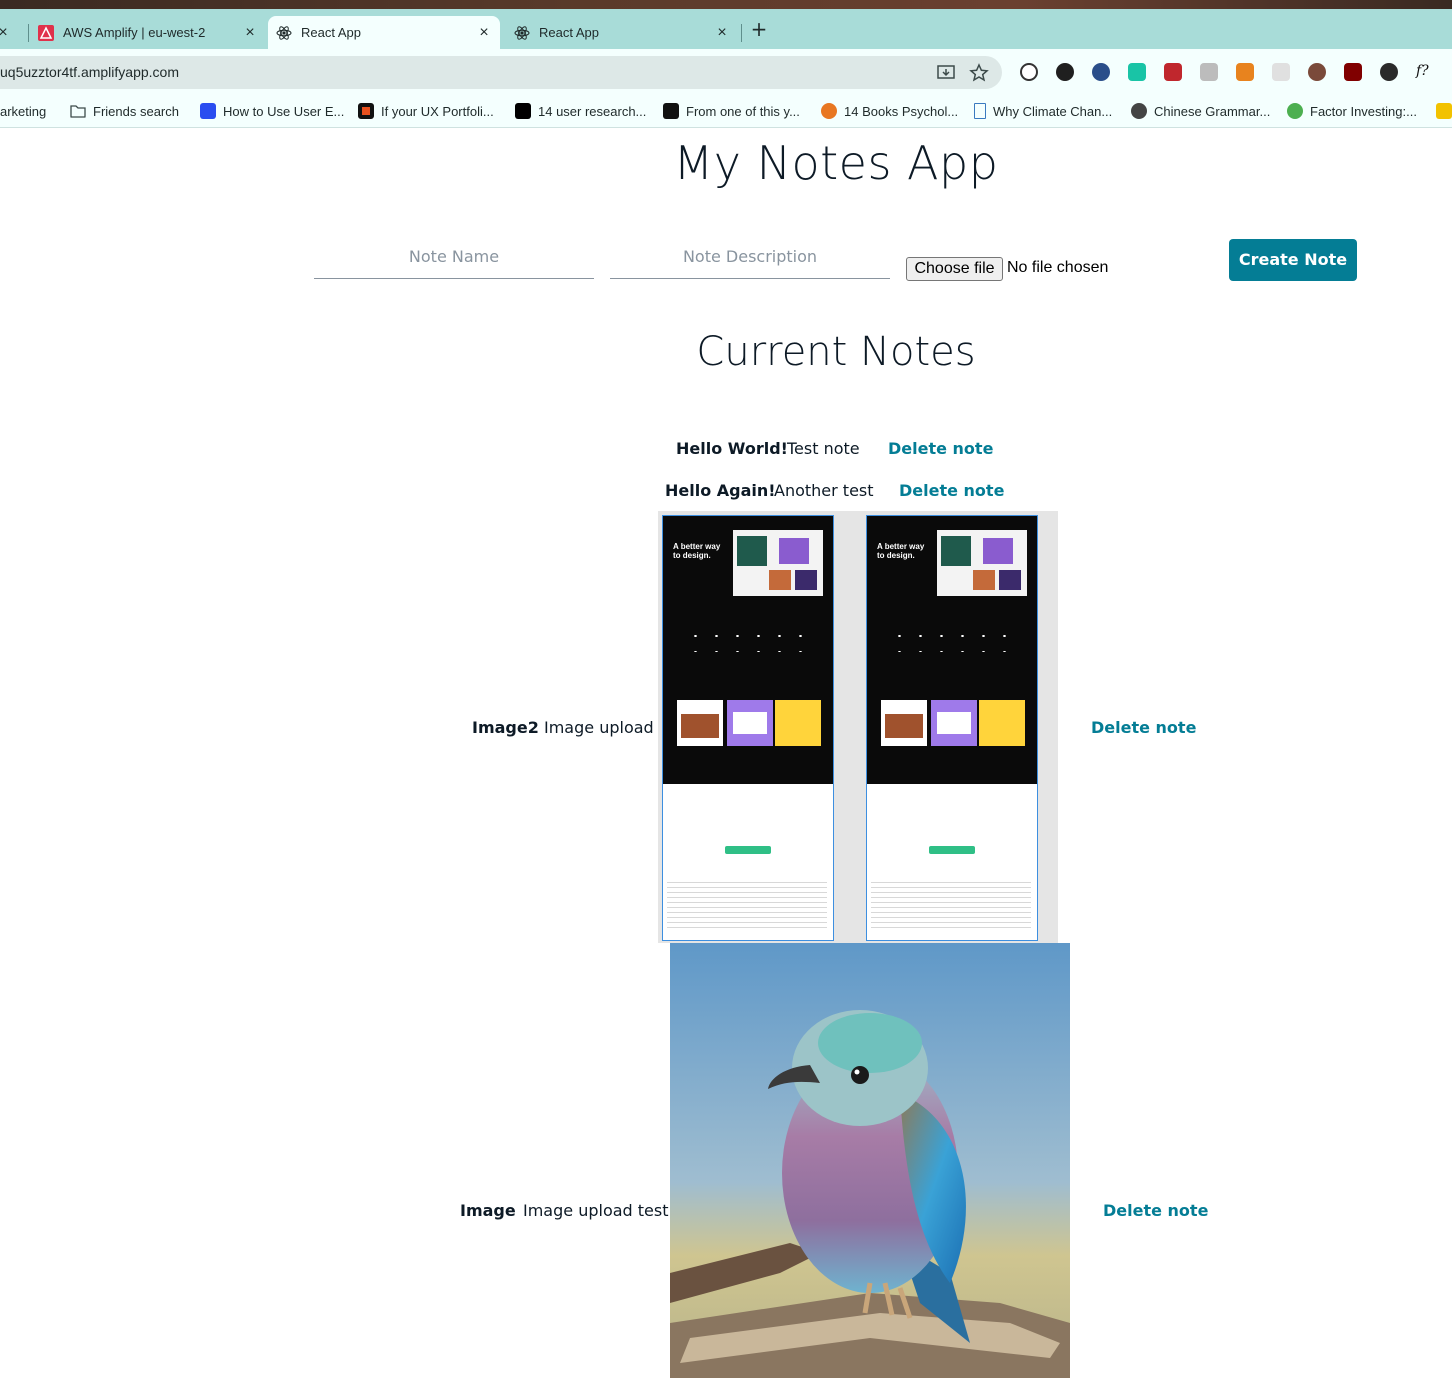 This screenshot has width=1452, height=1378. What do you see at coordinates (1139, 111) in the screenshot?
I see `globe-icon` at bounding box center [1139, 111].